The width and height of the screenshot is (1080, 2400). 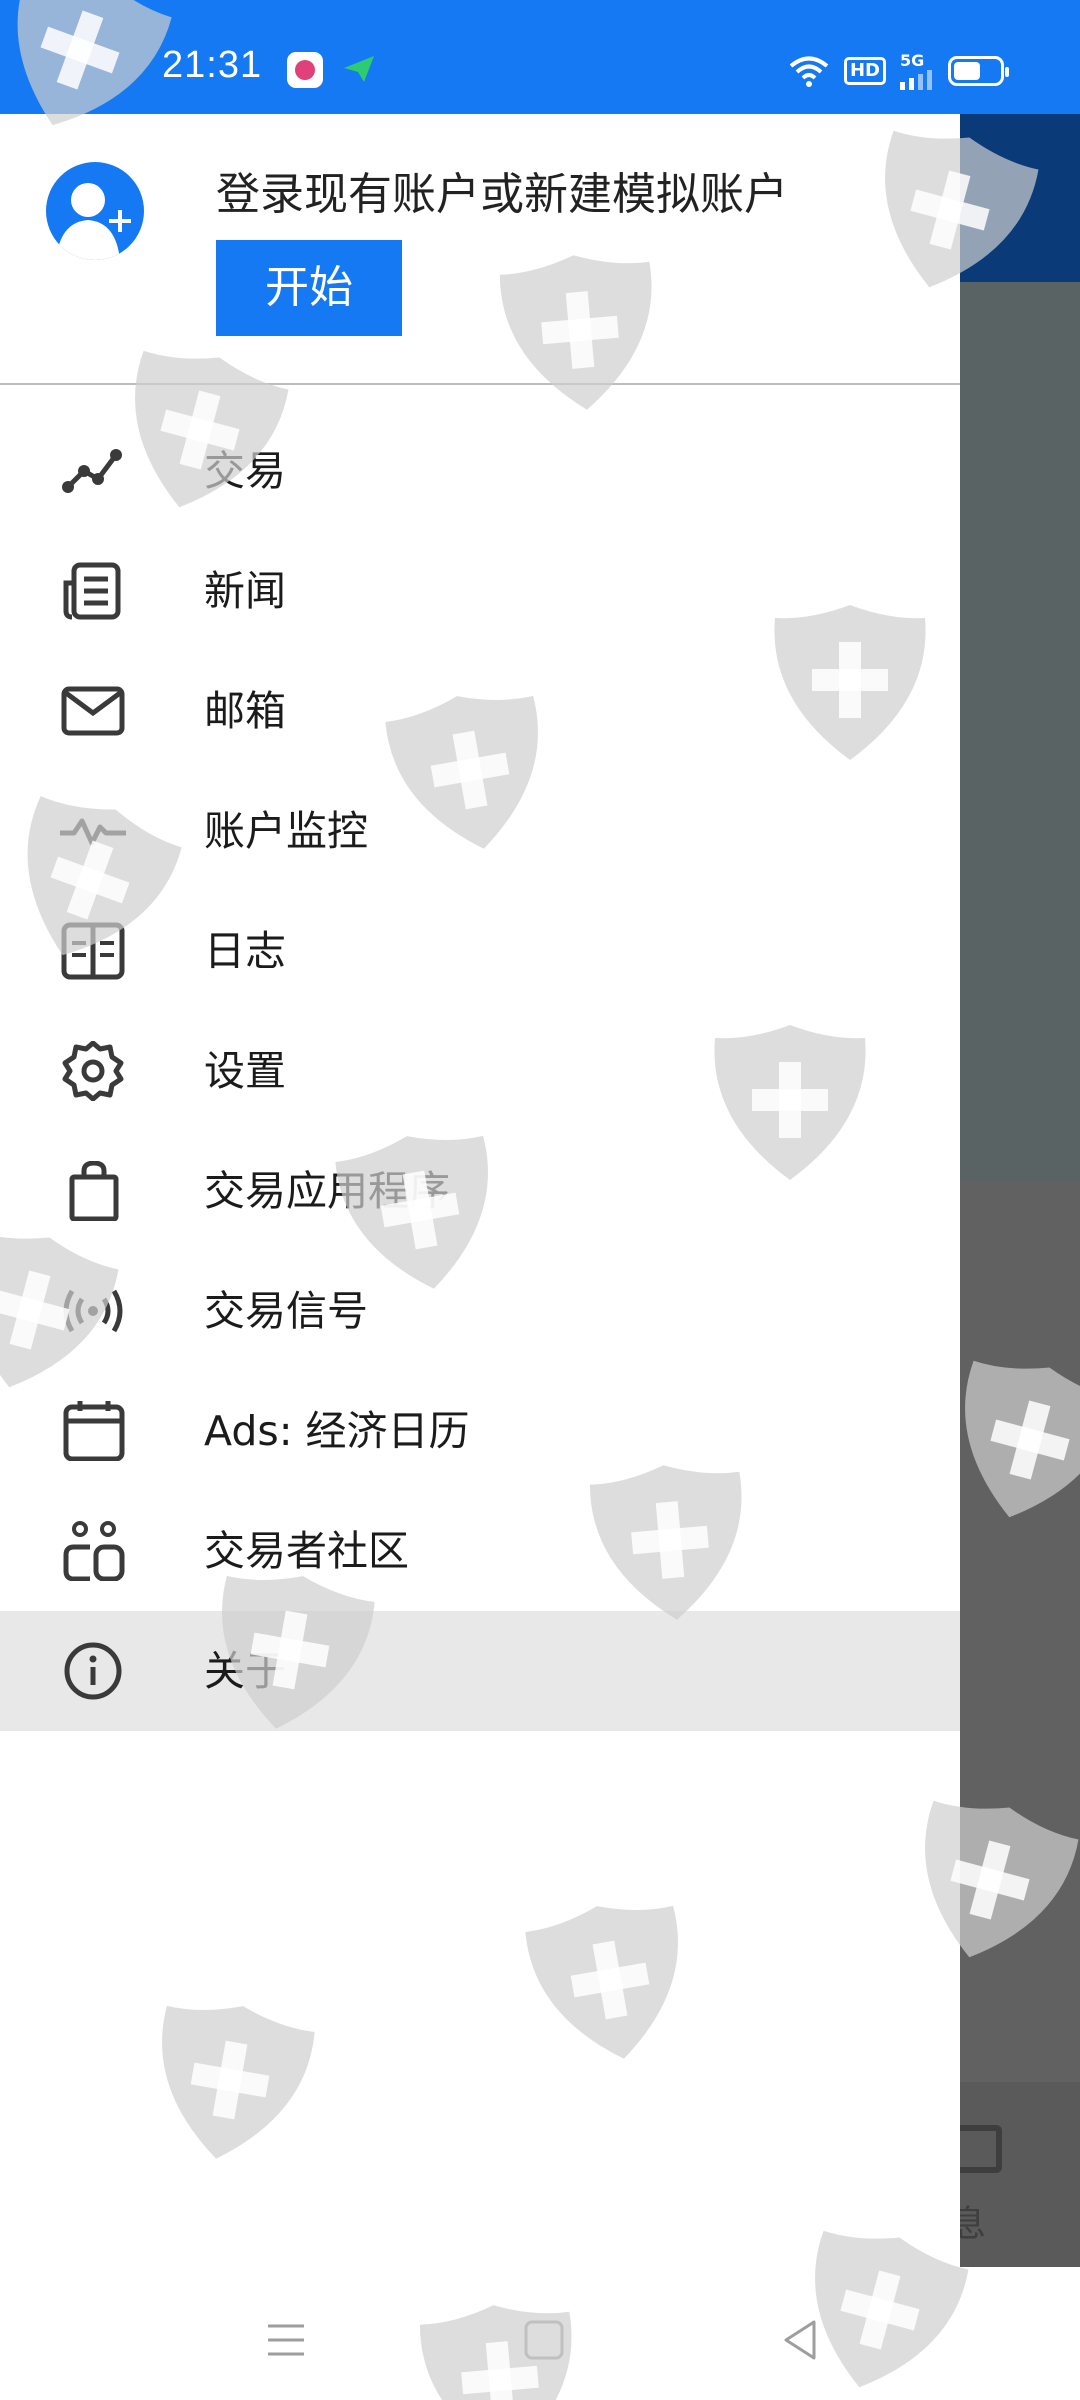 What do you see at coordinates (1020, 1632) in the screenshot?
I see `background-app-content-lower` at bounding box center [1020, 1632].